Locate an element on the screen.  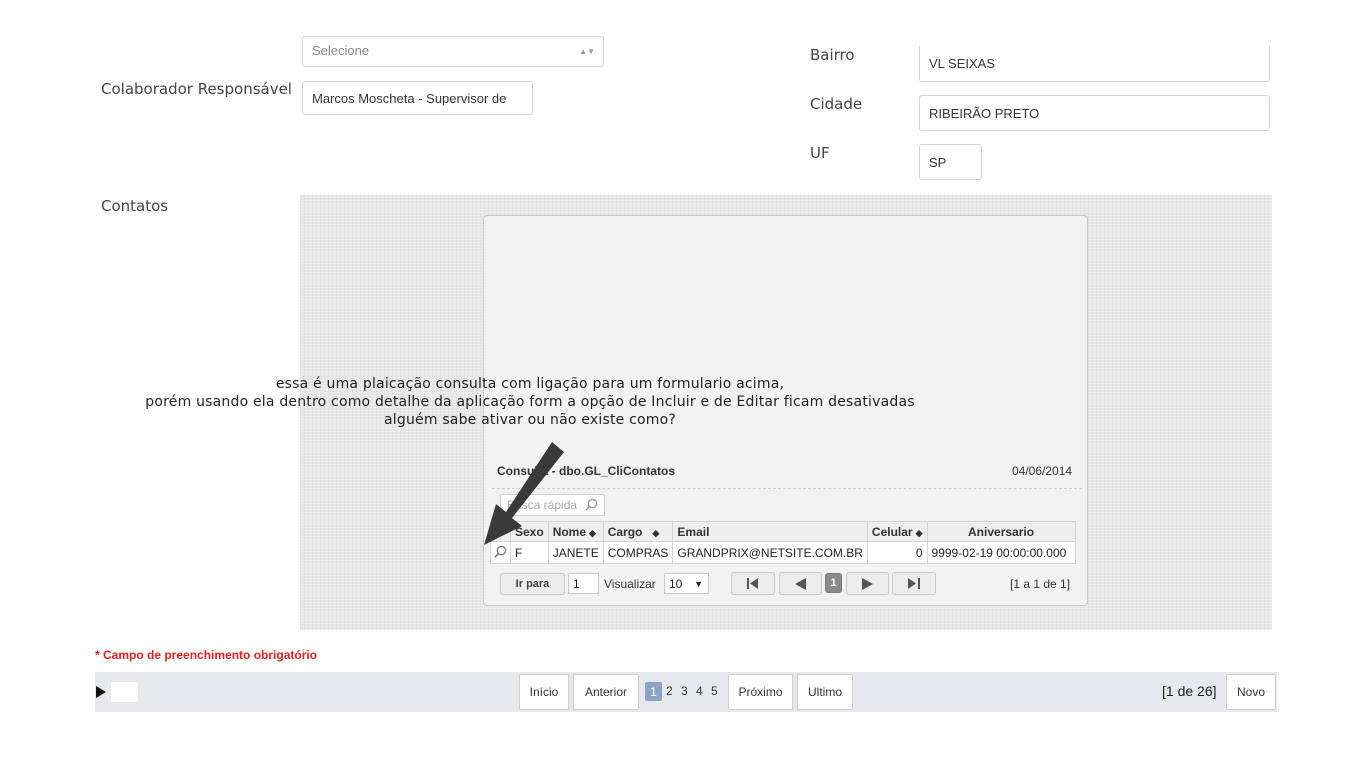
uf-label: UF is located at coordinates (820, 153).